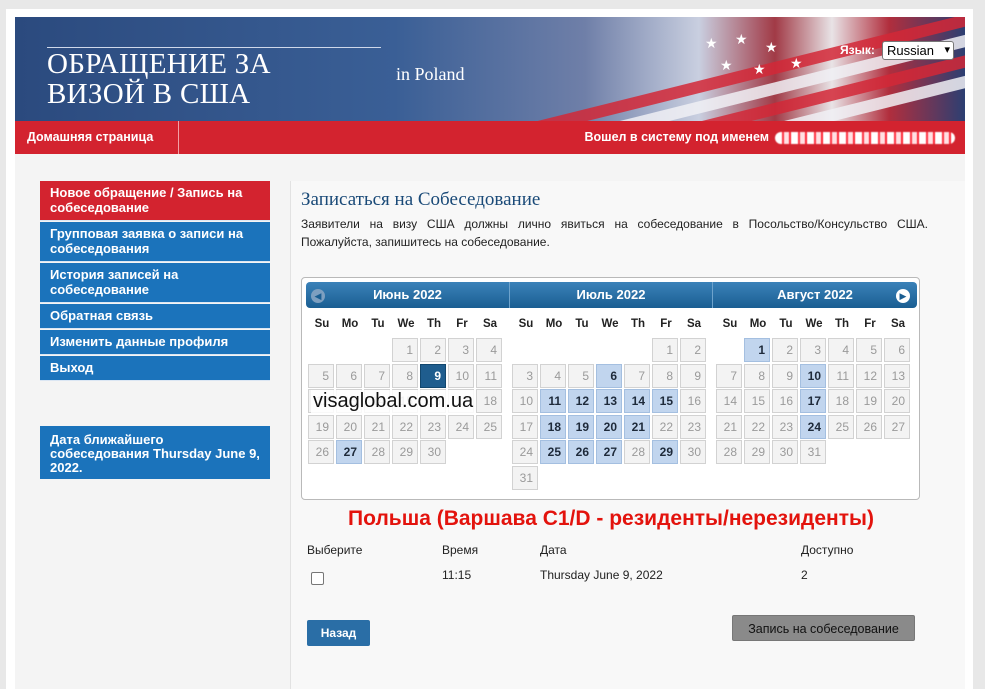 This screenshot has width=985, height=689. What do you see at coordinates (841, 350) in the screenshot?
I see `calendar-day-unavailable: 4` at bounding box center [841, 350].